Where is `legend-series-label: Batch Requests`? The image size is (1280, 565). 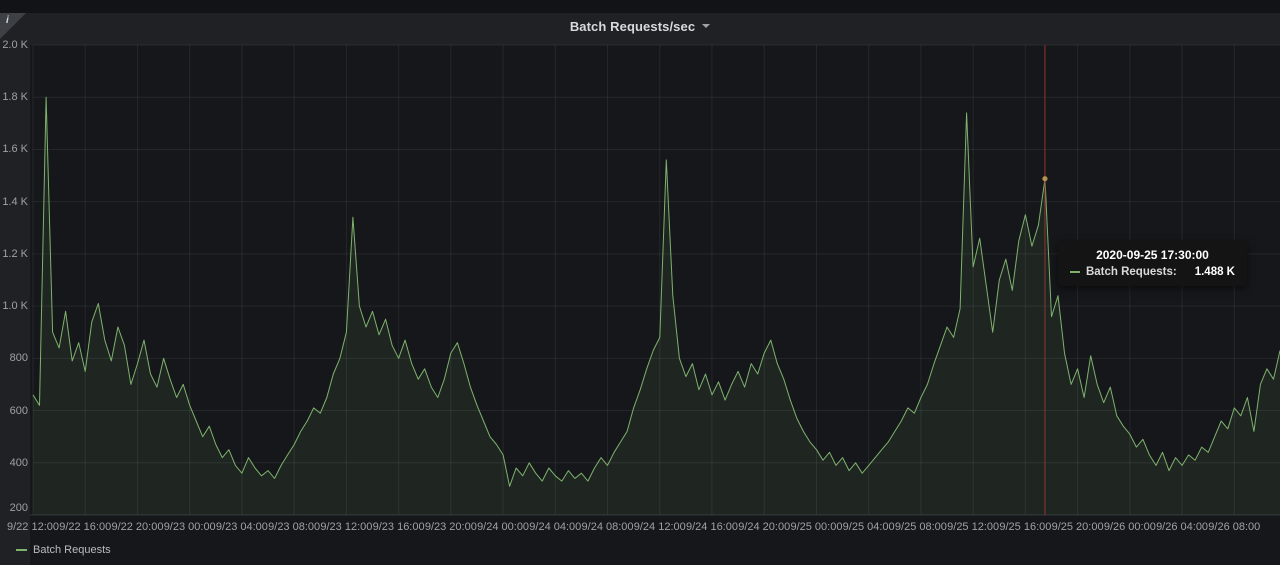 legend-series-label: Batch Requests is located at coordinates (72, 550).